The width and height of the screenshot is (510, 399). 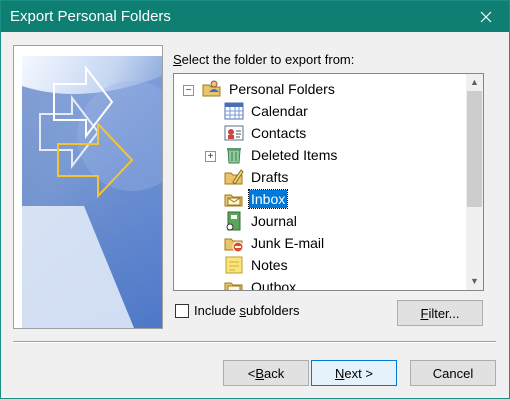 I want to click on include-subfolders-checkbox, so click(x=182, y=310).